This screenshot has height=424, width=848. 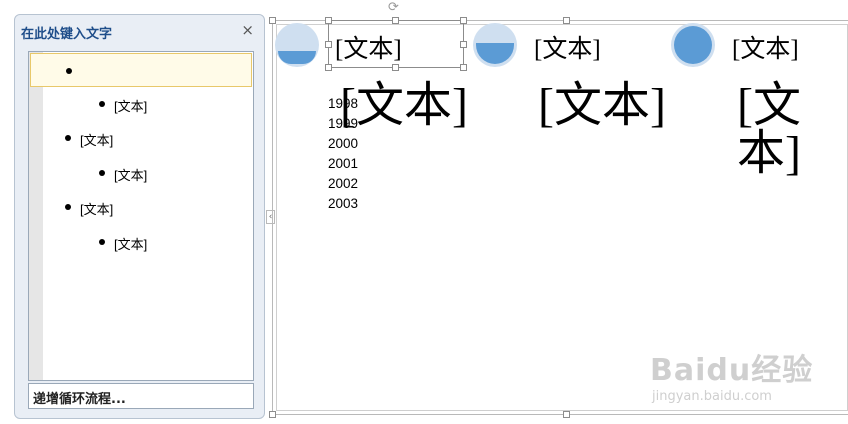 I want to click on year-item: 1999, so click(x=343, y=123).